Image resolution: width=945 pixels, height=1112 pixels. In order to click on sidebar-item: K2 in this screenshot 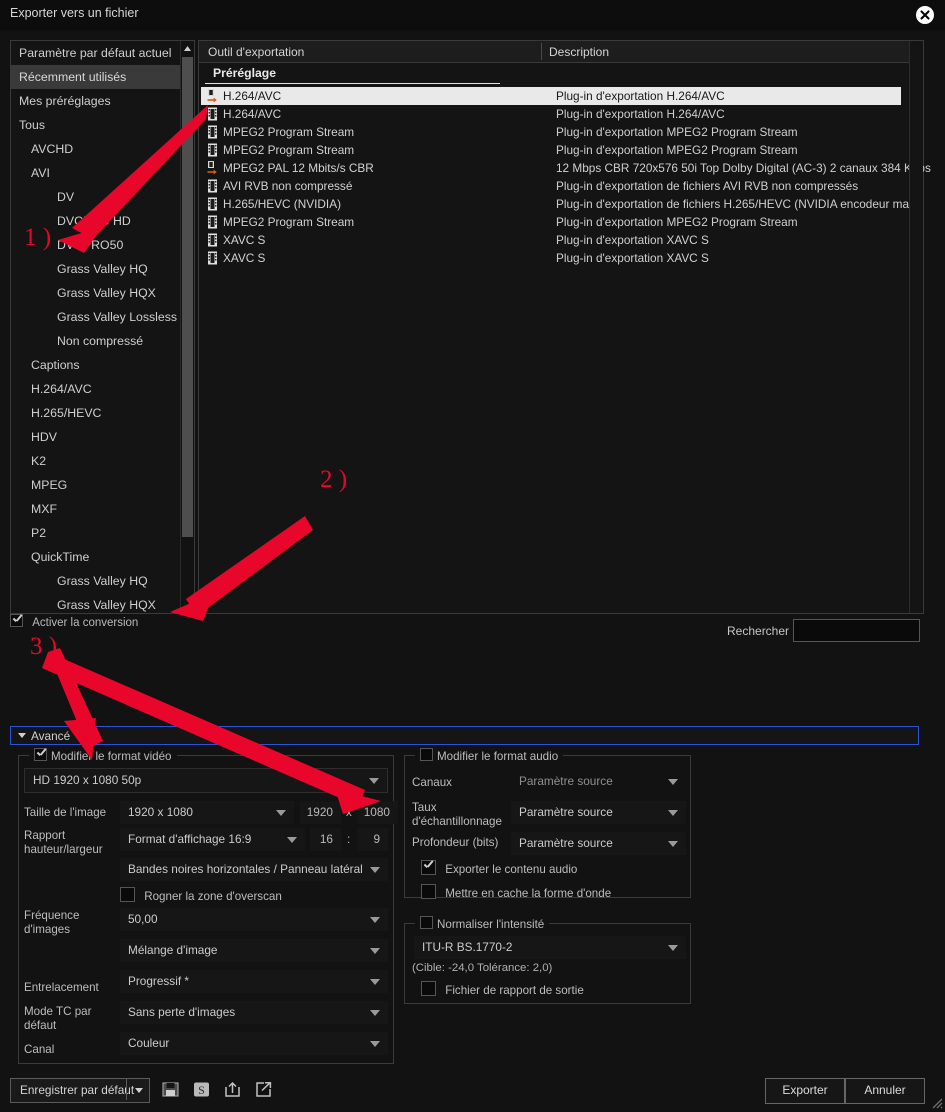, I will do `click(96, 461)`.